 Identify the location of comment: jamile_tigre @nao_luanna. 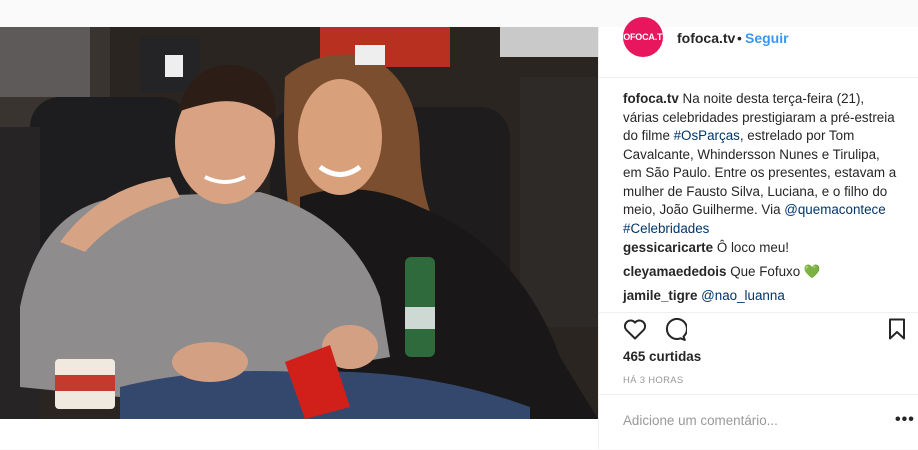
(704, 295).